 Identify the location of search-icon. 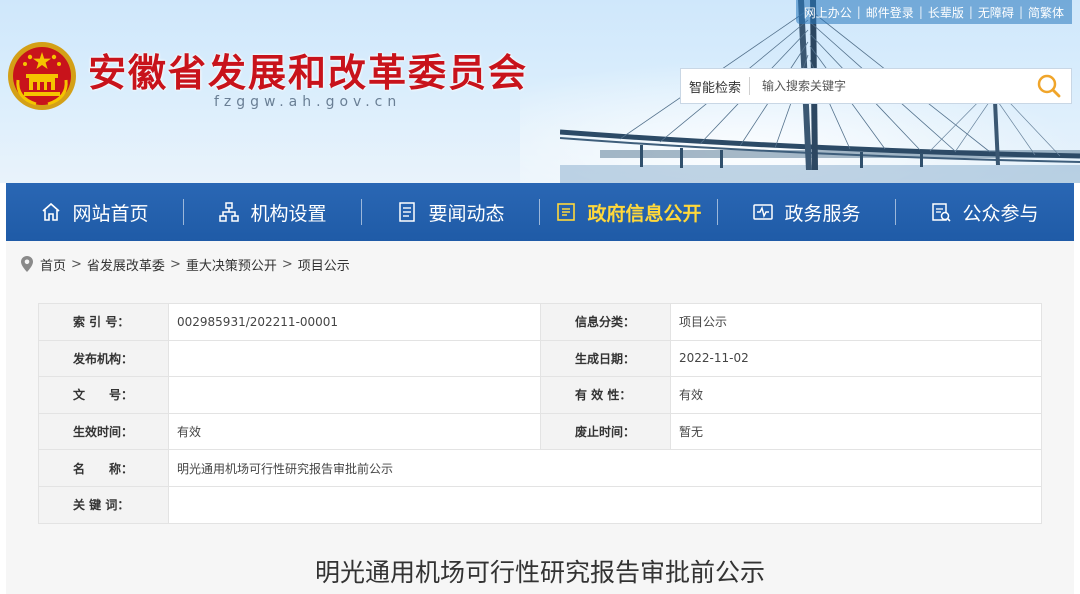
(1049, 86).